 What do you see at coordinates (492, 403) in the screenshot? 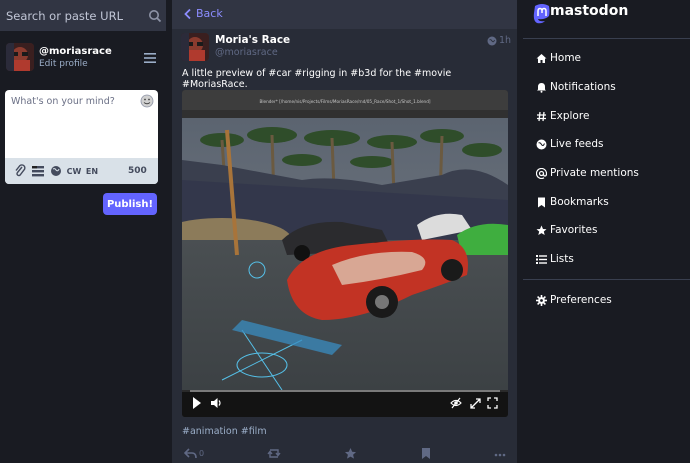
I see `fullscreen-icon` at bounding box center [492, 403].